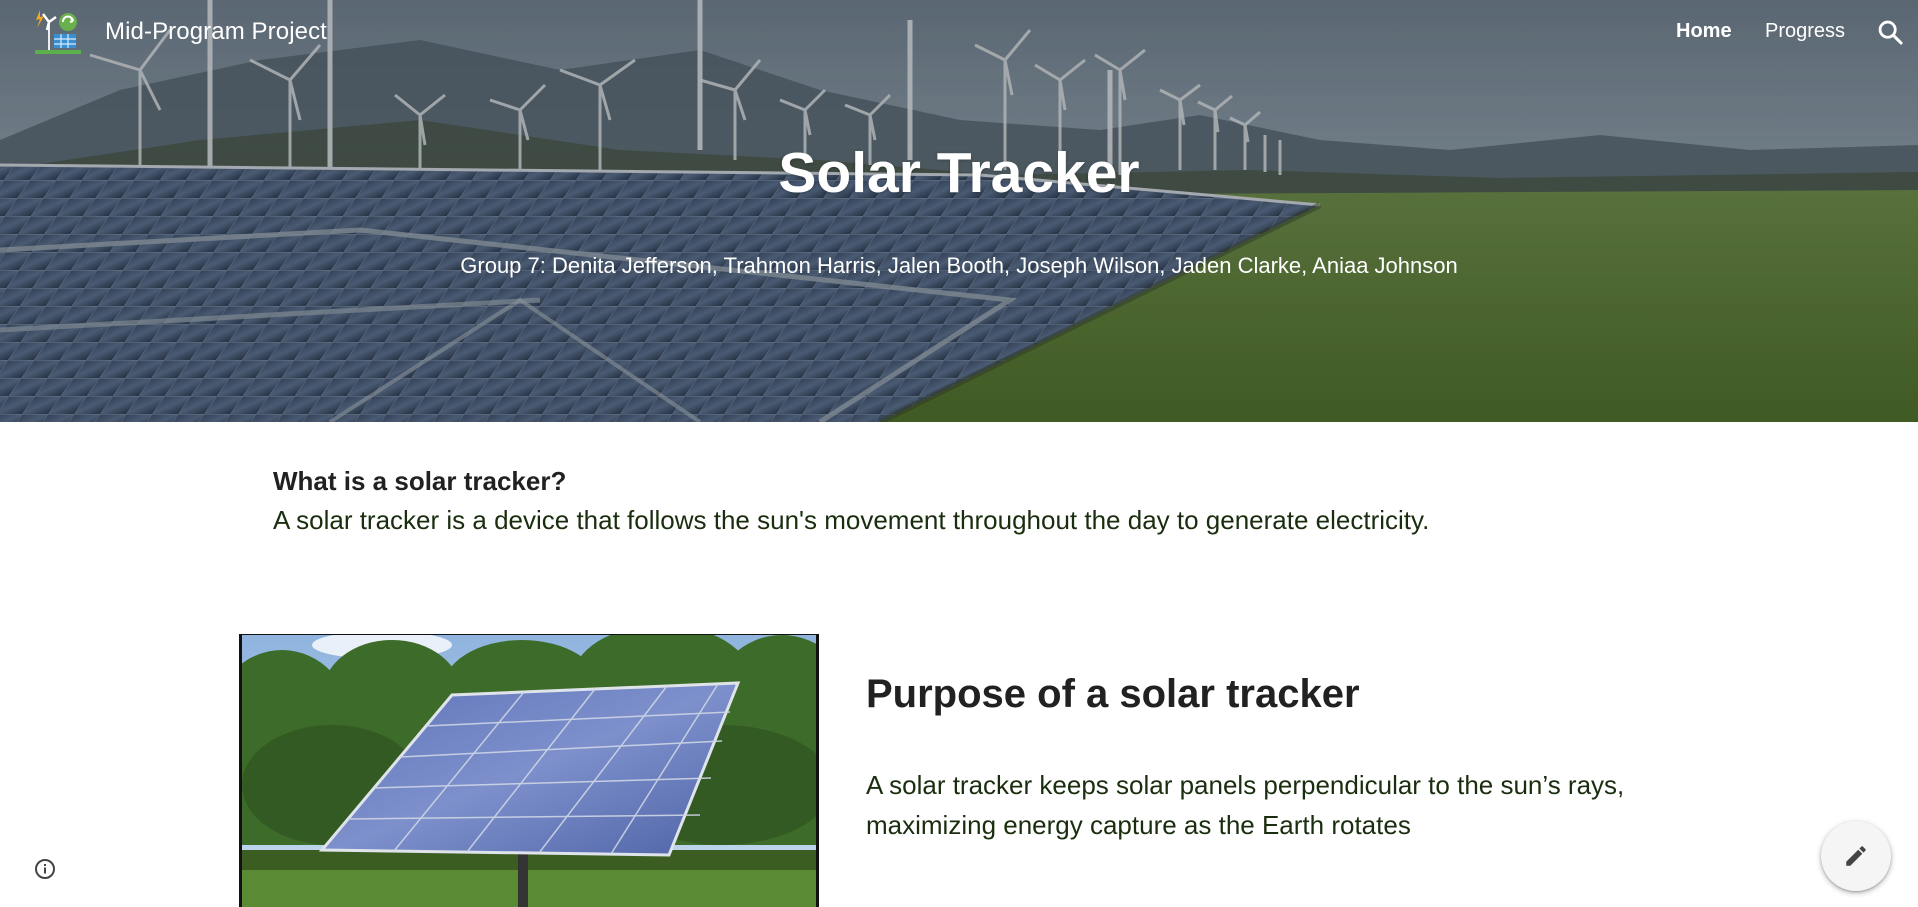 This screenshot has height=907, width=1918. Describe the element at coordinates (45, 869) in the screenshot. I see `info-icon` at that location.